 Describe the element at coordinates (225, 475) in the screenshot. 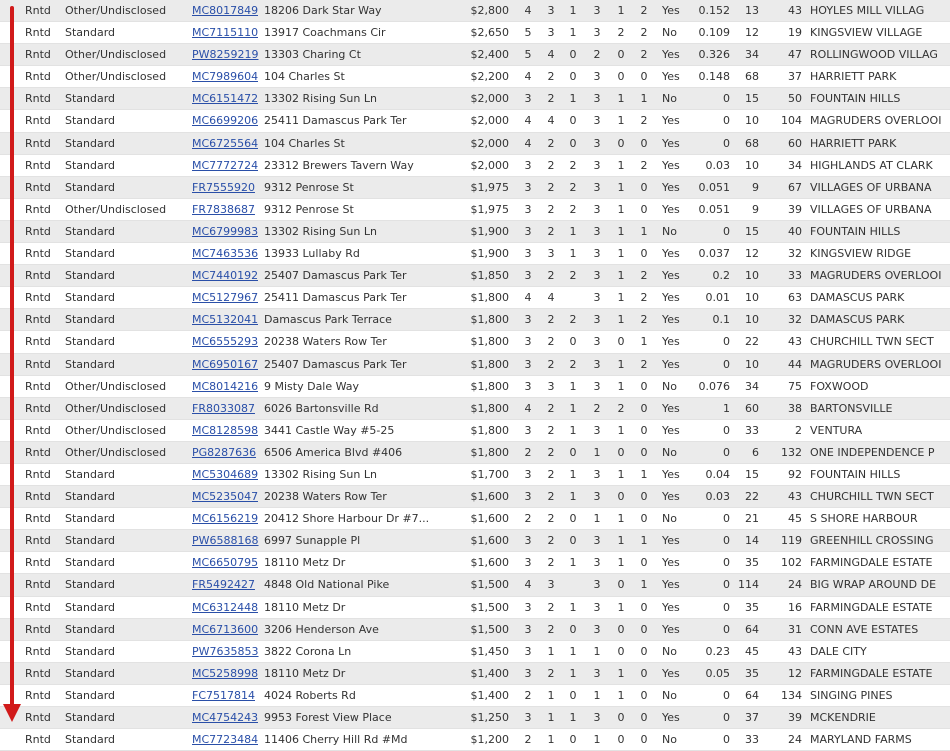

I see `mls-number-link: MC5304689` at that location.